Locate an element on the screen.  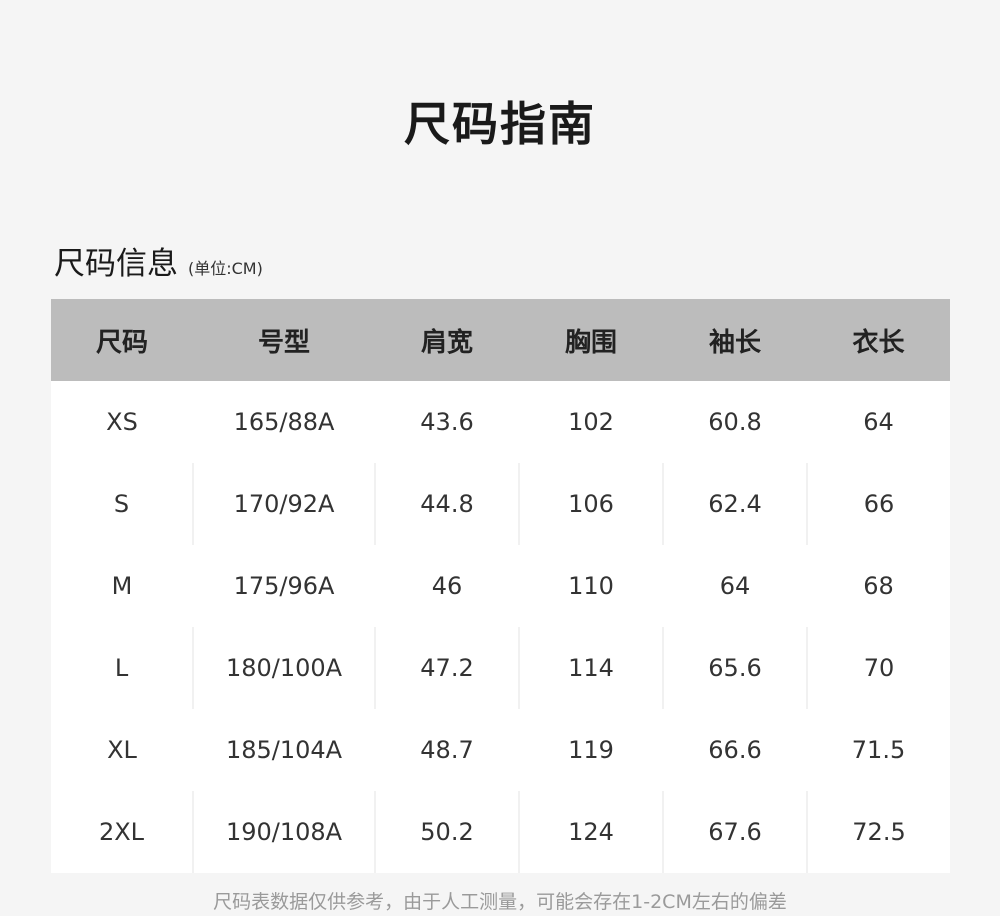
table-header-row: 尺码 号型 肩宽 胸围 袖长 衣长 is located at coordinates (500, 340).